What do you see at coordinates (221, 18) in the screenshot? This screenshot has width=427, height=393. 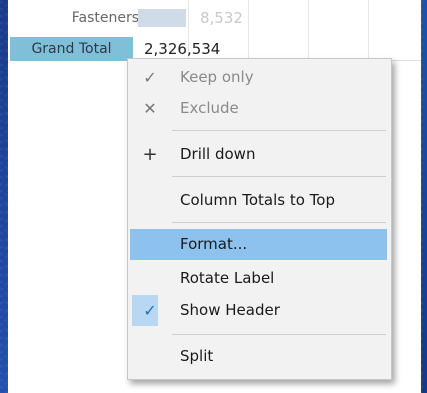 I see `row-value-fasteners: 8,532` at bounding box center [221, 18].